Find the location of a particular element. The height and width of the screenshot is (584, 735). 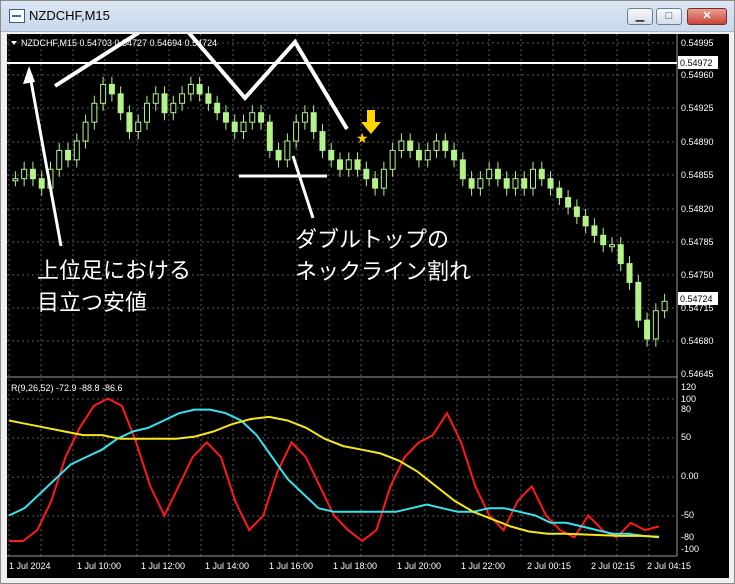

minimize-button: ▁ is located at coordinates (640, 16).